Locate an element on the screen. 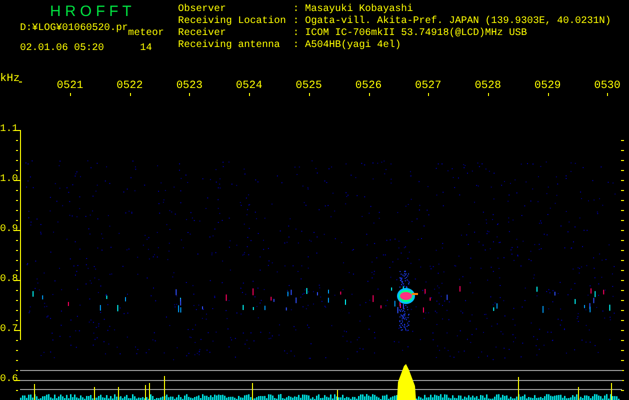 Image resolution: width=629 pixels, height=400 pixels. time-tick-label: 0529 is located at coordinates (547, 86).